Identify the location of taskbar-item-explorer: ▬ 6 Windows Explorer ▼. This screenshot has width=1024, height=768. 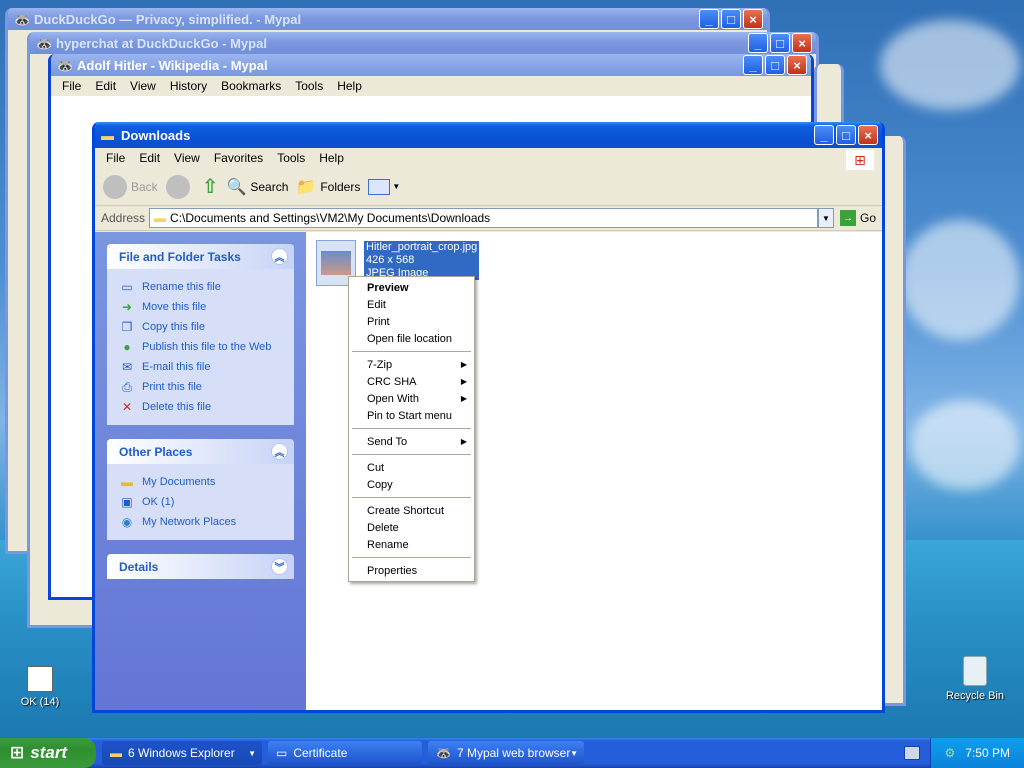
(182, 753).